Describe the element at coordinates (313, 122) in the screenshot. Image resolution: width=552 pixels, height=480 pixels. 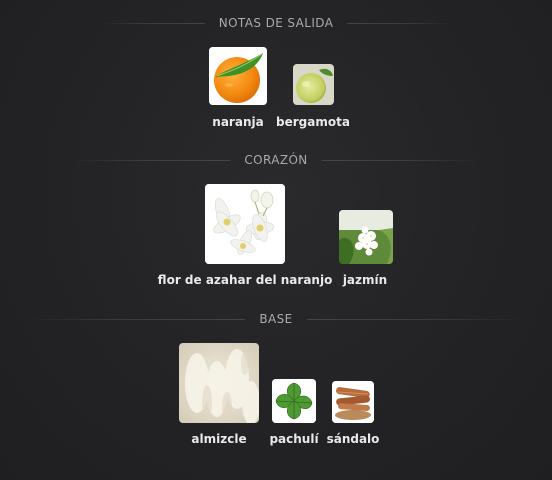
I see `note-label-bergamota: bergamota` at that location.